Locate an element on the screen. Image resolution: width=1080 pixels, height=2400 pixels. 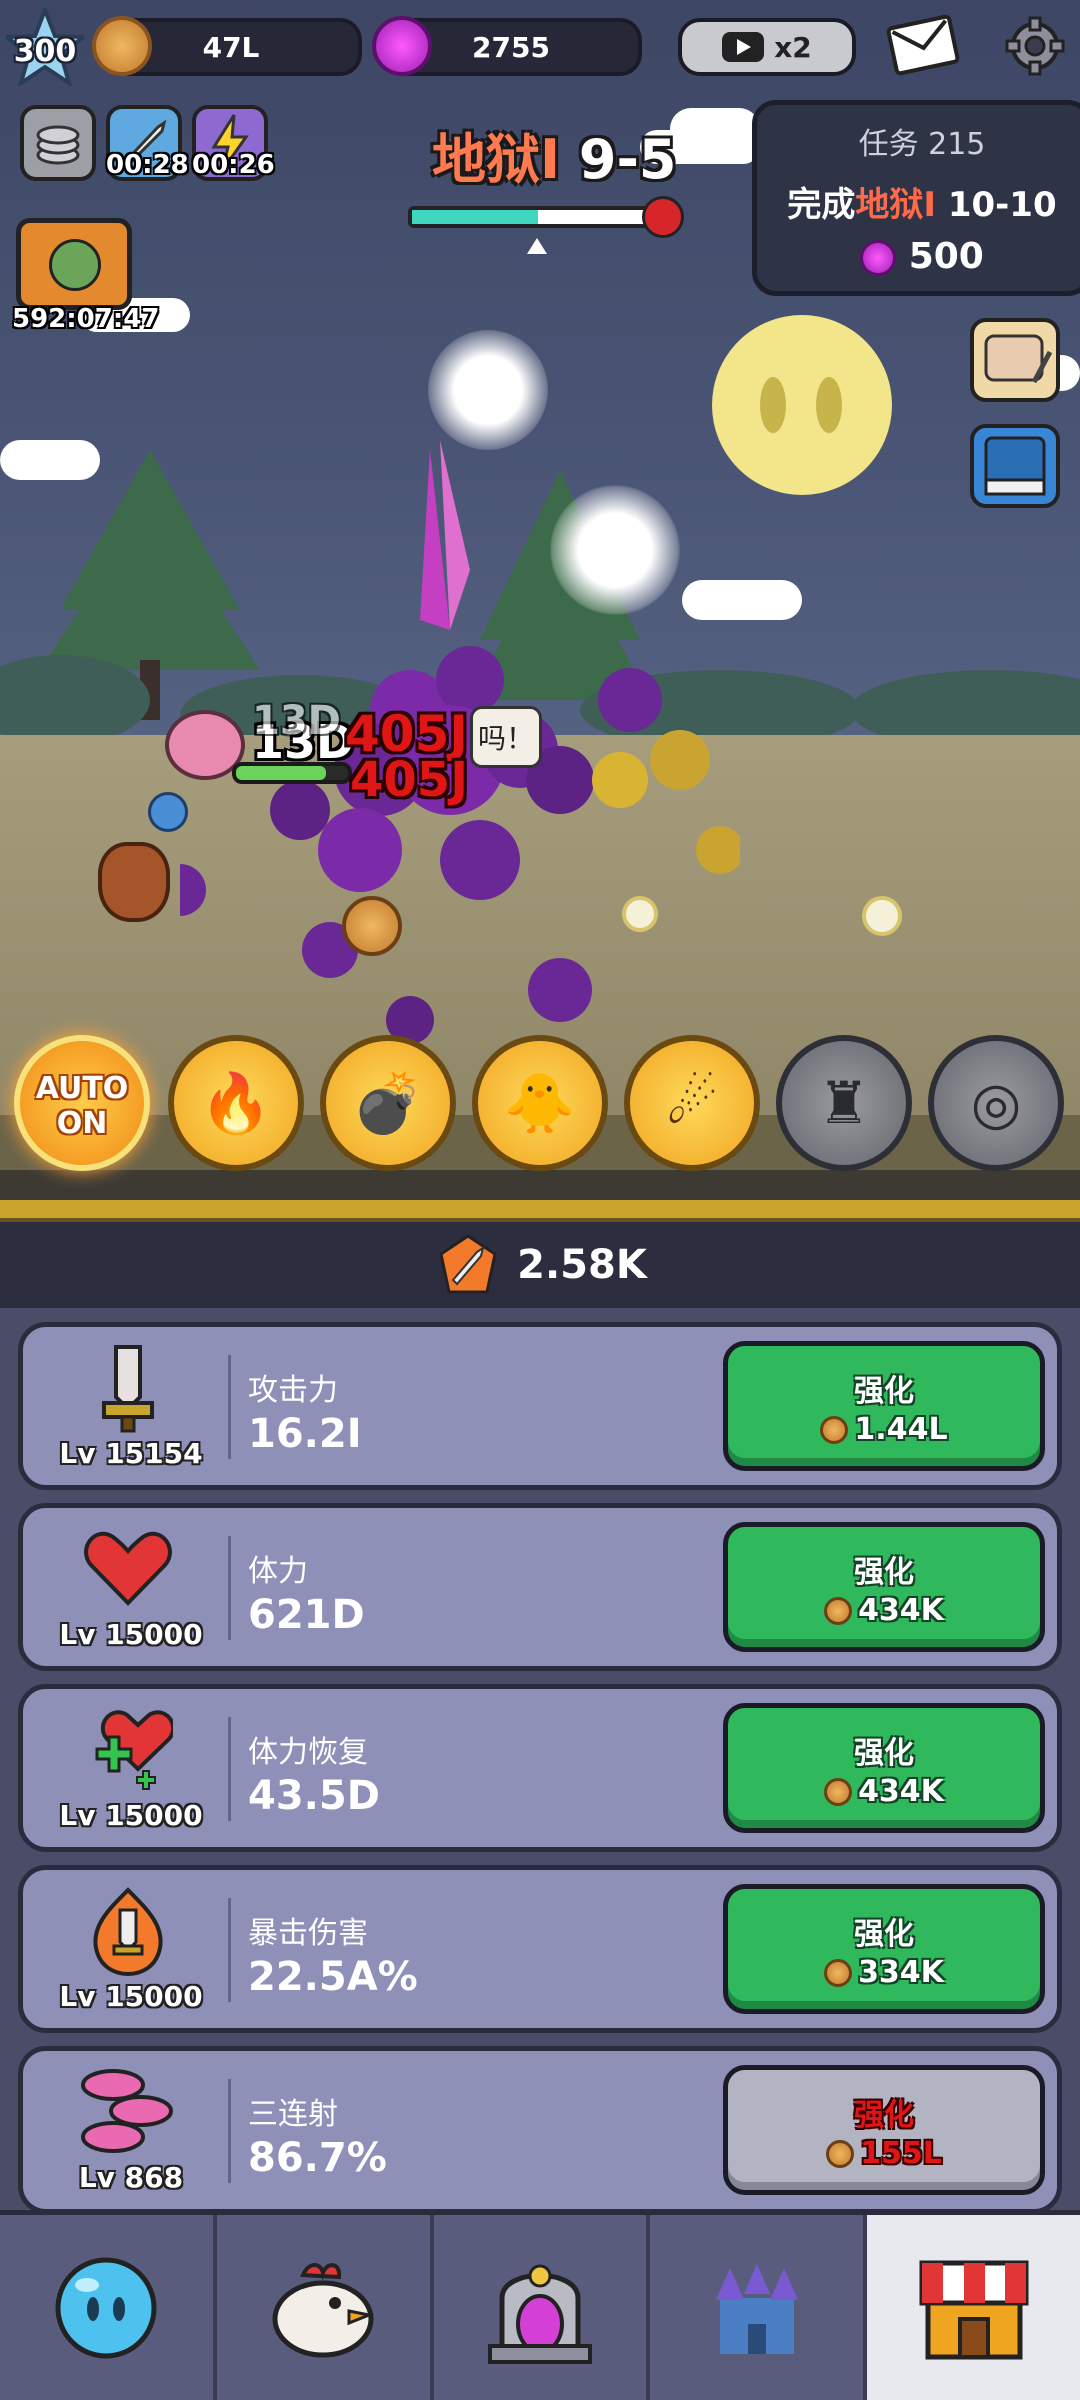
quest-desc-stage: 10-10 is located at coordinates (996, 205).